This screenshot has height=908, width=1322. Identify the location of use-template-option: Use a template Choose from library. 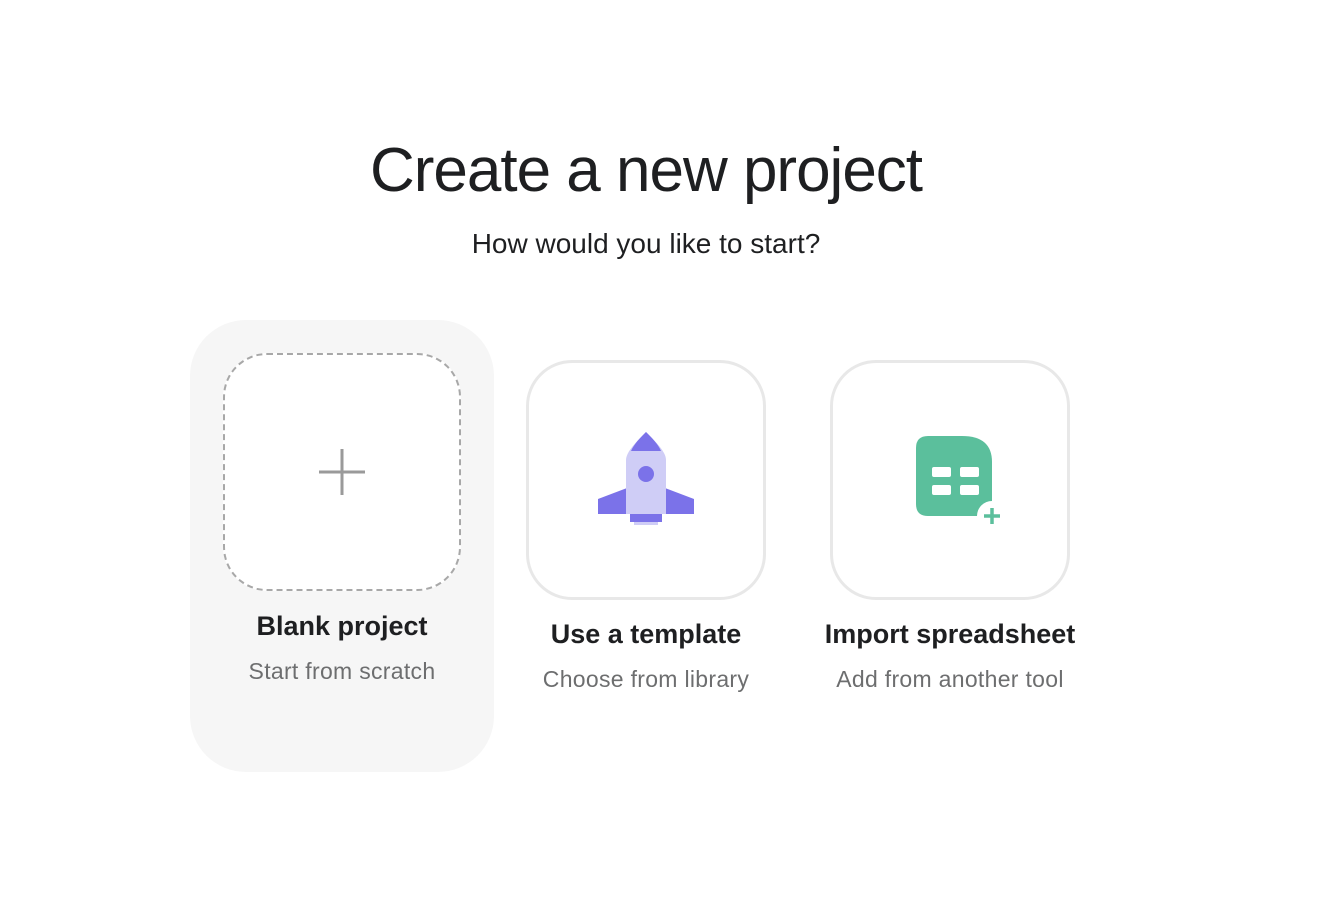
(646, 546).